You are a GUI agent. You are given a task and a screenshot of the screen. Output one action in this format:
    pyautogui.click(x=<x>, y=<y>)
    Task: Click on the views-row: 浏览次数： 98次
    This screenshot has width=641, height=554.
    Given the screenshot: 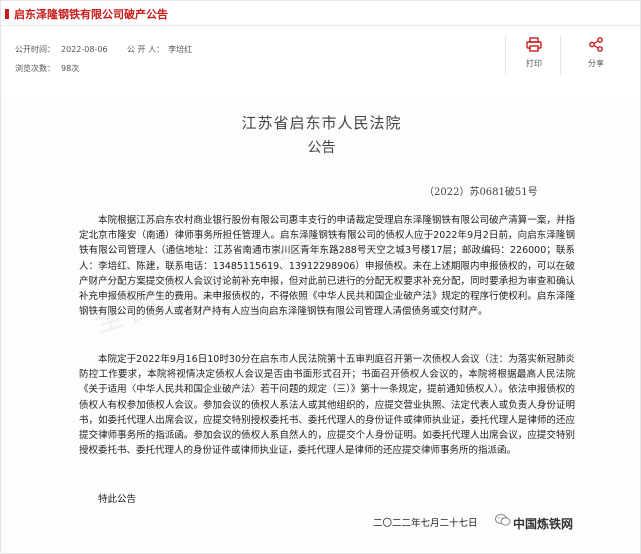 What is the action you would take?
    pyautogui.click(x=47, y=68)
    